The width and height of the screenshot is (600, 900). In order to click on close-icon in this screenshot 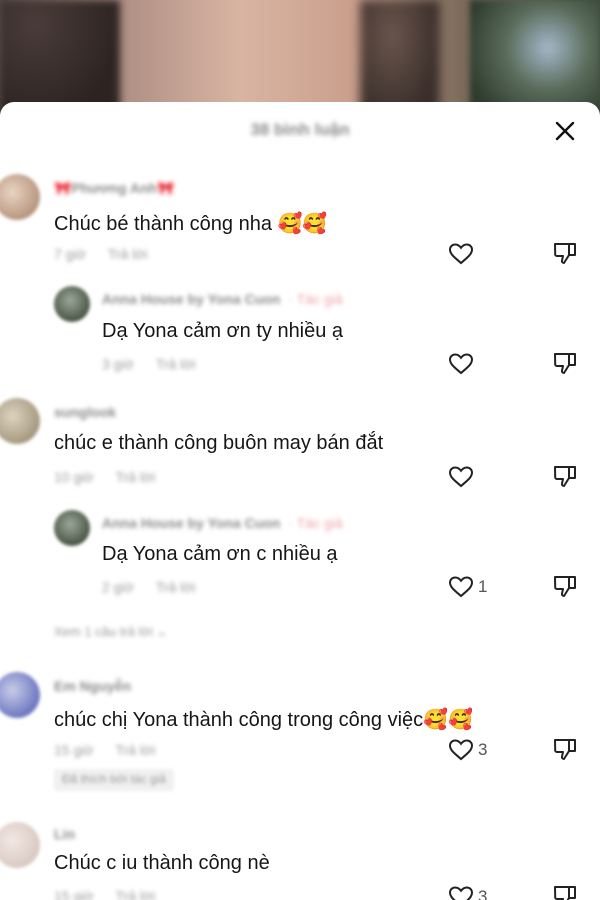, I will do `click(565, 131)`.